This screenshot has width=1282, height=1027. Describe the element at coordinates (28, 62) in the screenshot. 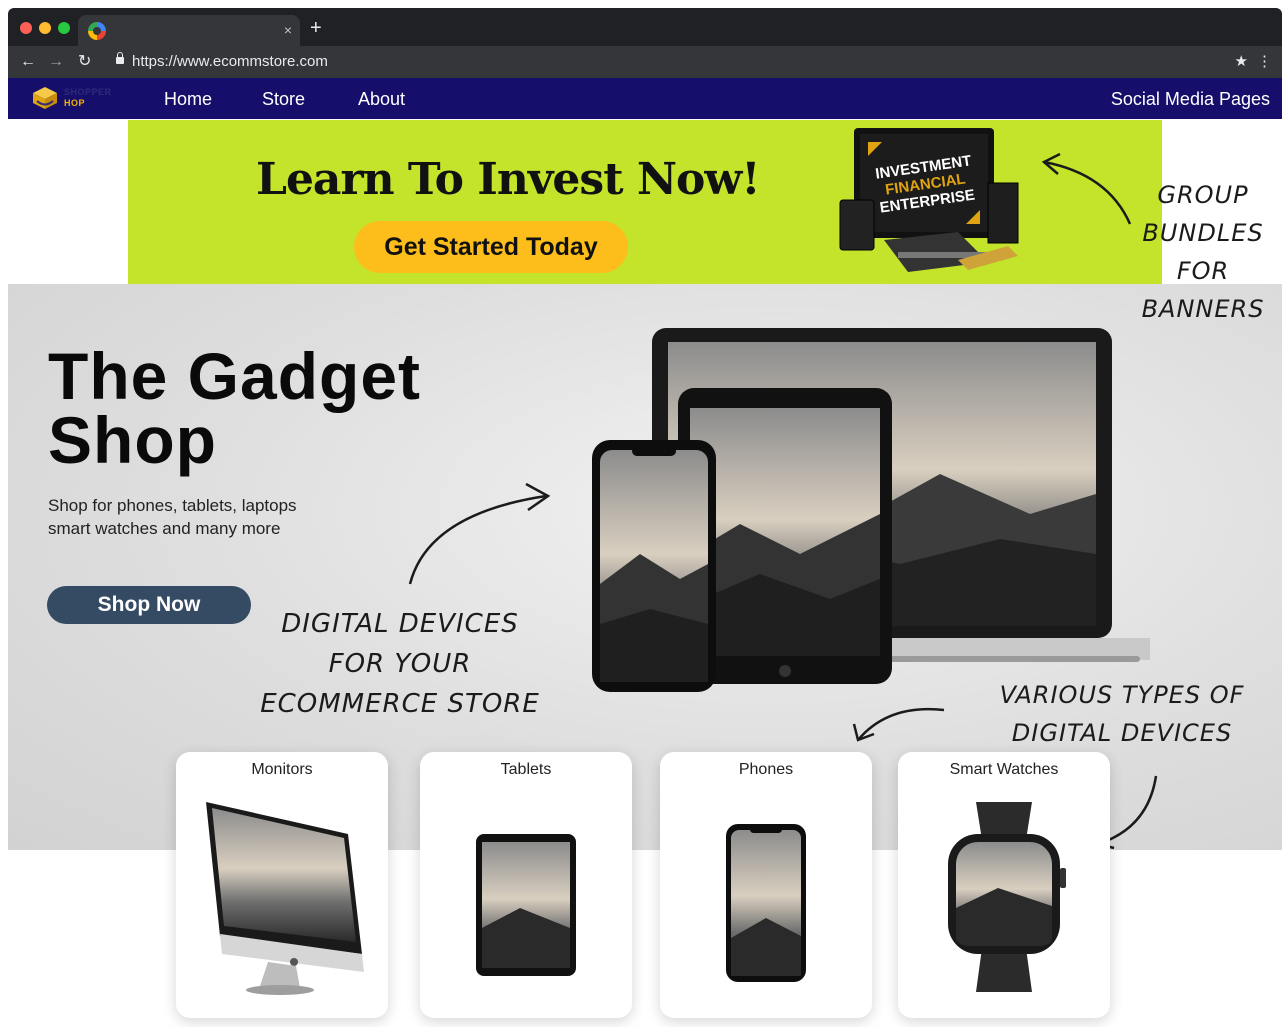

I see `back-icon: ←` at that location.